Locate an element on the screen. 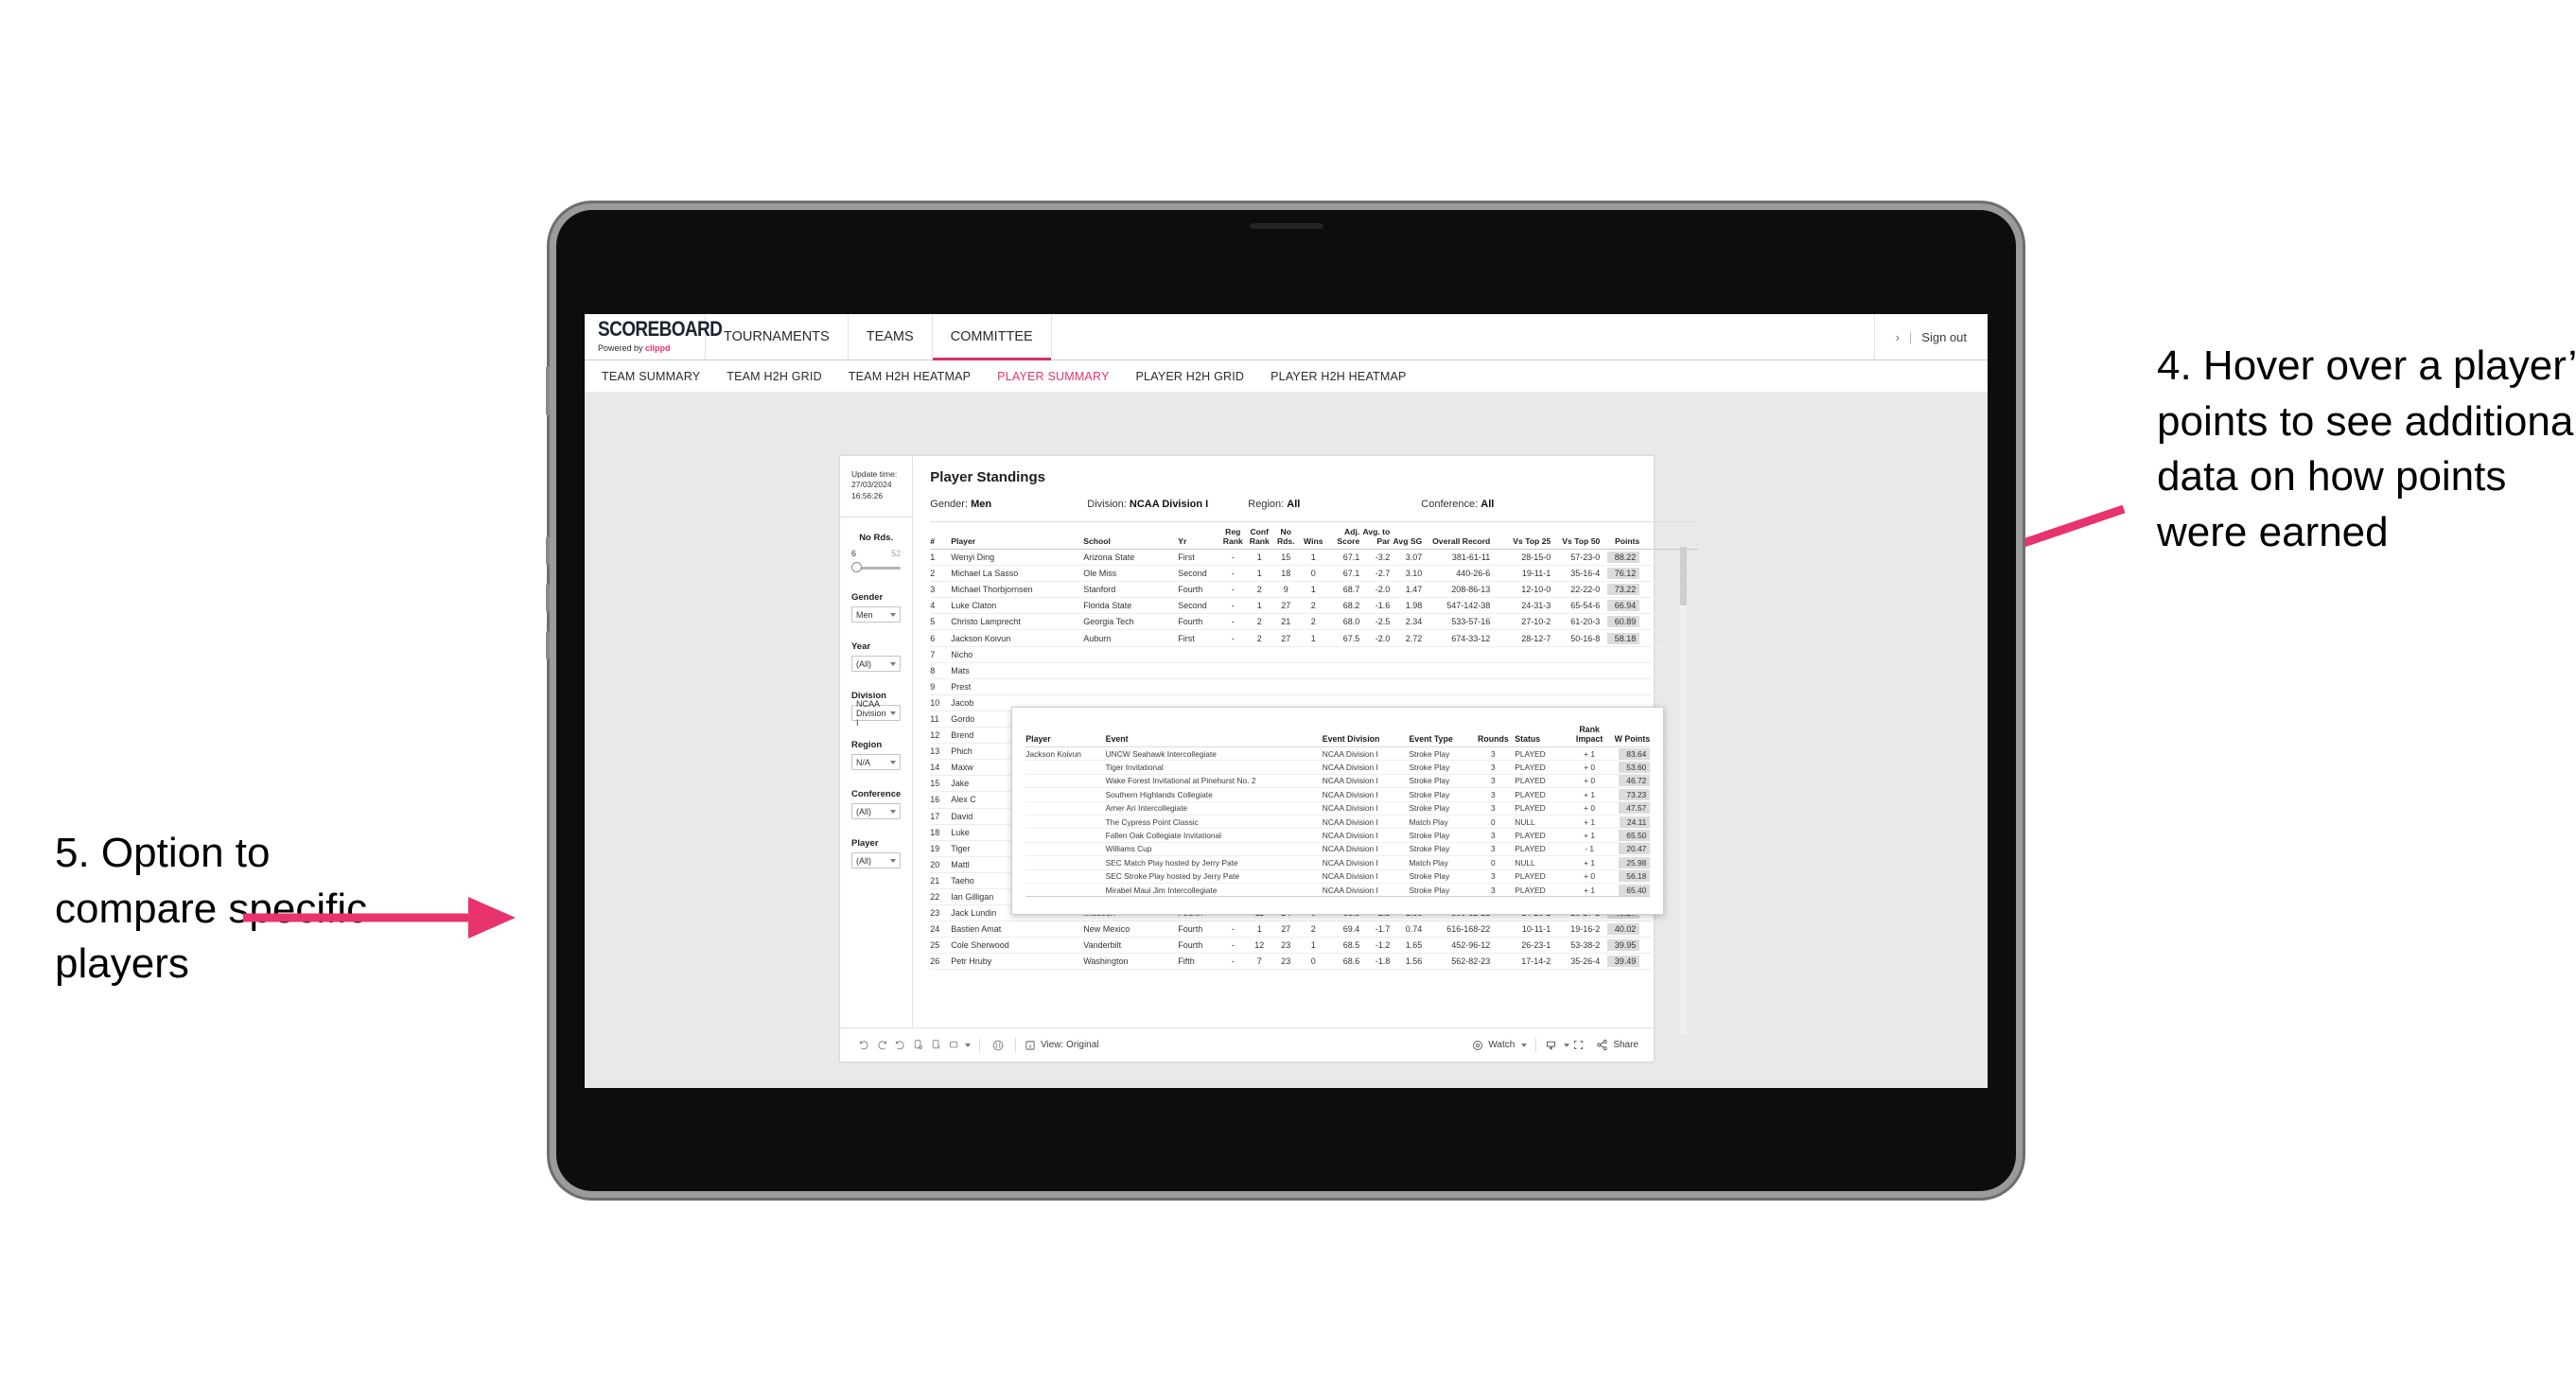 The height and width of the screenshot is (1386, 2576). table-row: 8 Mats is located at coordinates (1315, 671).